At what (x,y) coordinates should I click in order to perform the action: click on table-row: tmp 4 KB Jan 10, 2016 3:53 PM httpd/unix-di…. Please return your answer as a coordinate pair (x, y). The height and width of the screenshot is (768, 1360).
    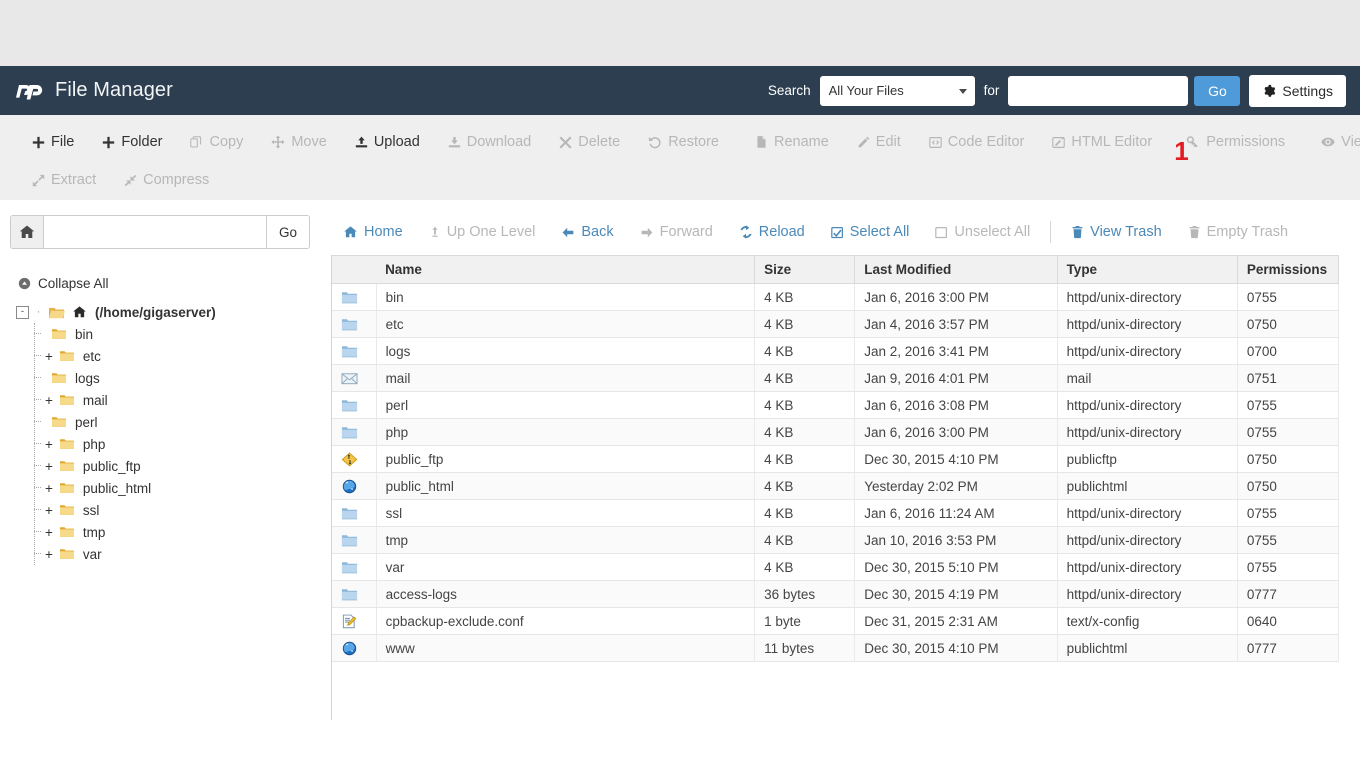
    Looking at the image, I should click on (836, 540).